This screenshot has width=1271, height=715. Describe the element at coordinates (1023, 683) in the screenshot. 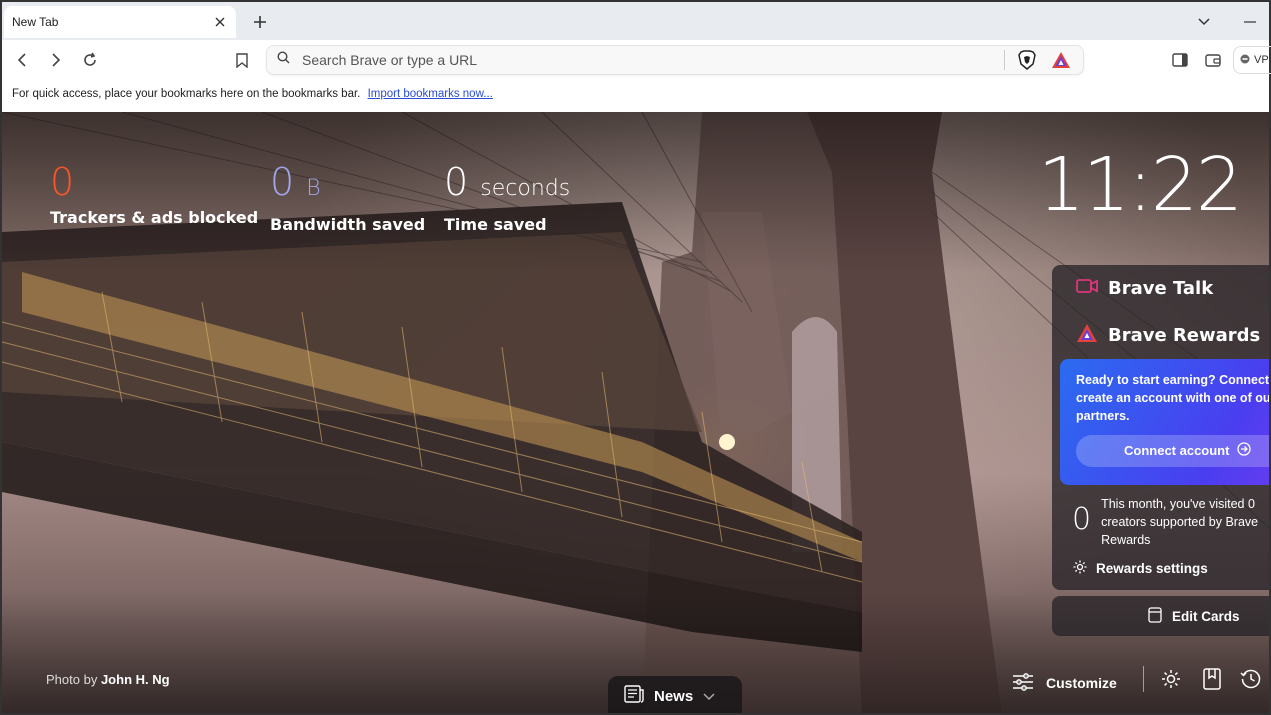

I see `sliders-icon` at that location.